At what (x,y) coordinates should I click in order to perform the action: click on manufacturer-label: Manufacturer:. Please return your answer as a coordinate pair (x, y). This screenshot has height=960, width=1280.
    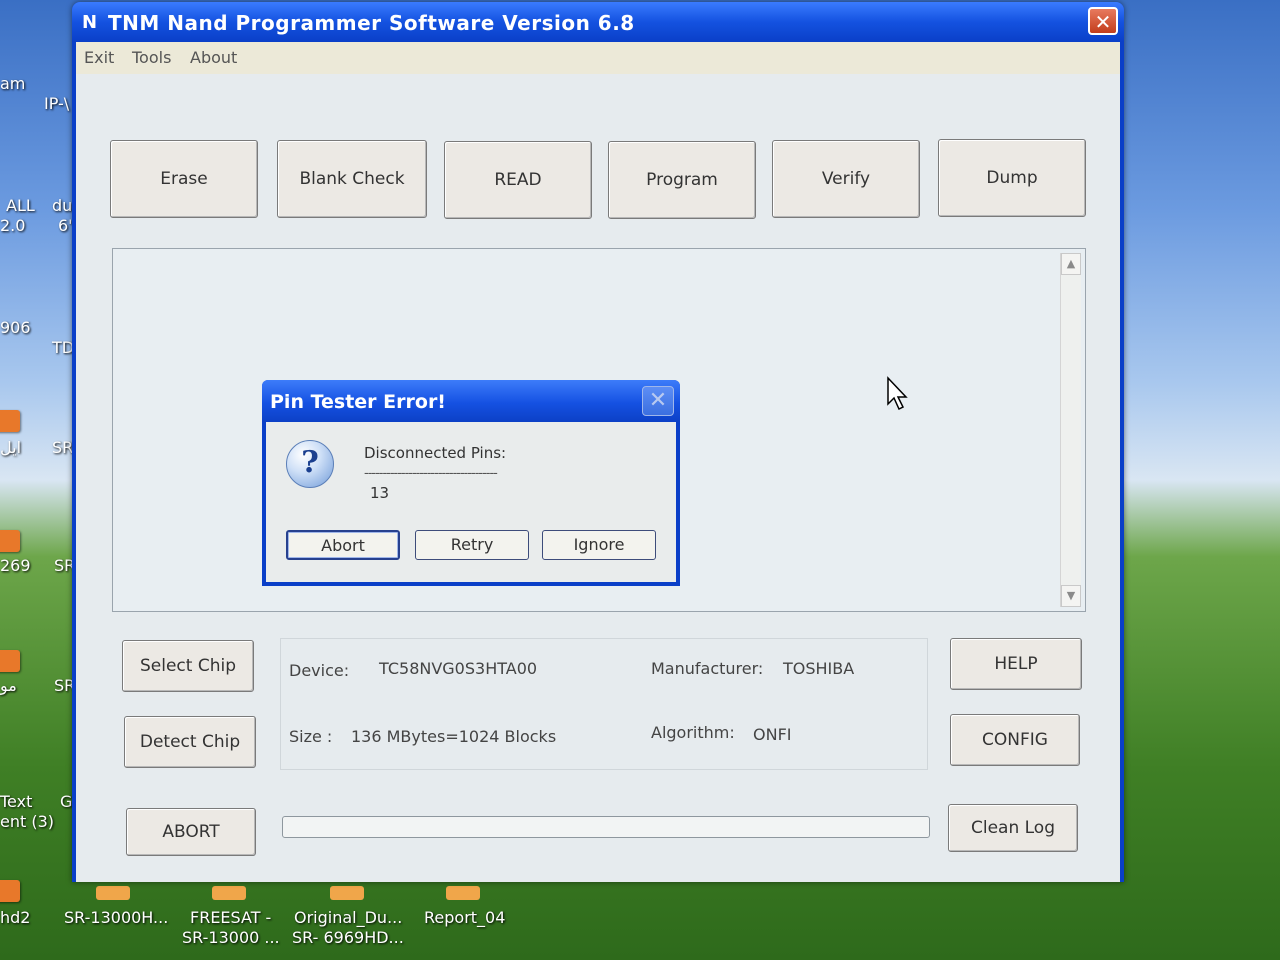
    Looking at the image, I should click on (707, 668).